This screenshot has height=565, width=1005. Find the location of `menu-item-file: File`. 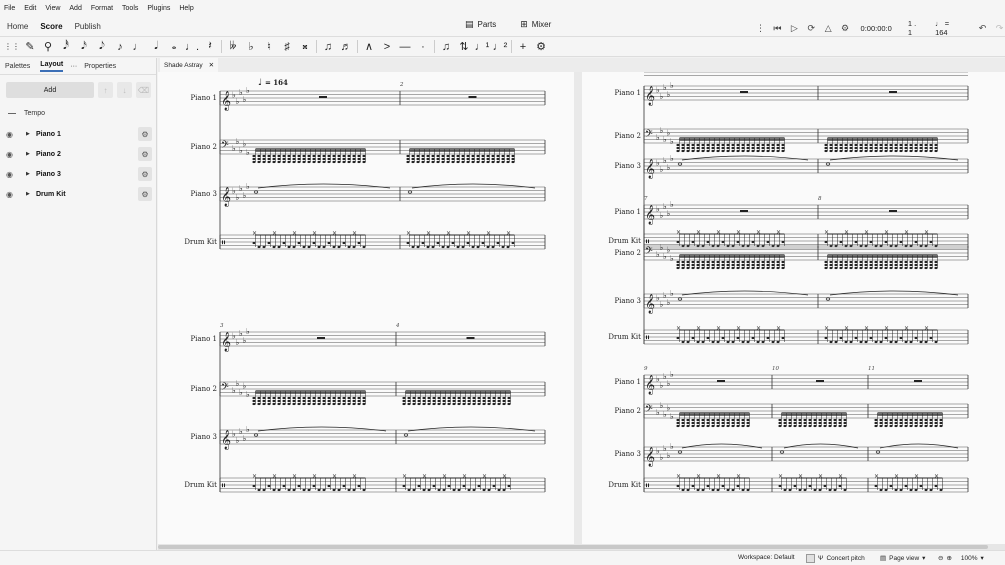

menu-item-file: File is located at coordinates (9, 8).